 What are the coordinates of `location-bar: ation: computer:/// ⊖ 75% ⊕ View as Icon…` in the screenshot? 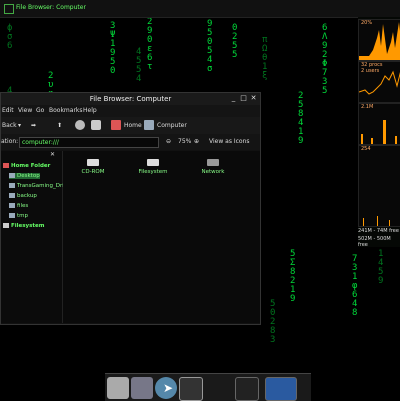 It's located at (130, 142).